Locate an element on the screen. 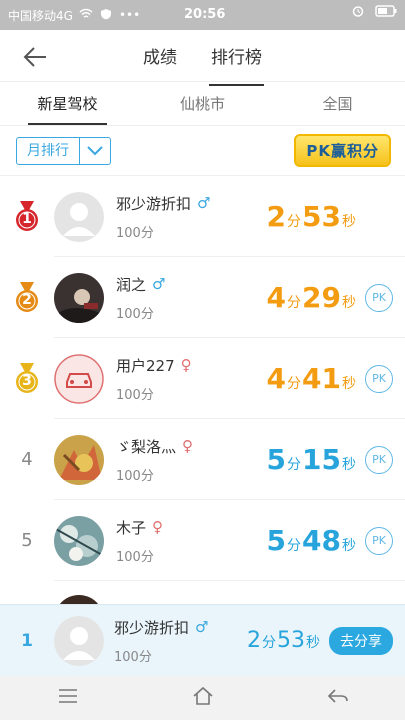 This screenshot has height=720, width=405. list-item: 3 用户227 ♀ 100分 4 分 41 秒 PK is located at coordinates (202, 378).